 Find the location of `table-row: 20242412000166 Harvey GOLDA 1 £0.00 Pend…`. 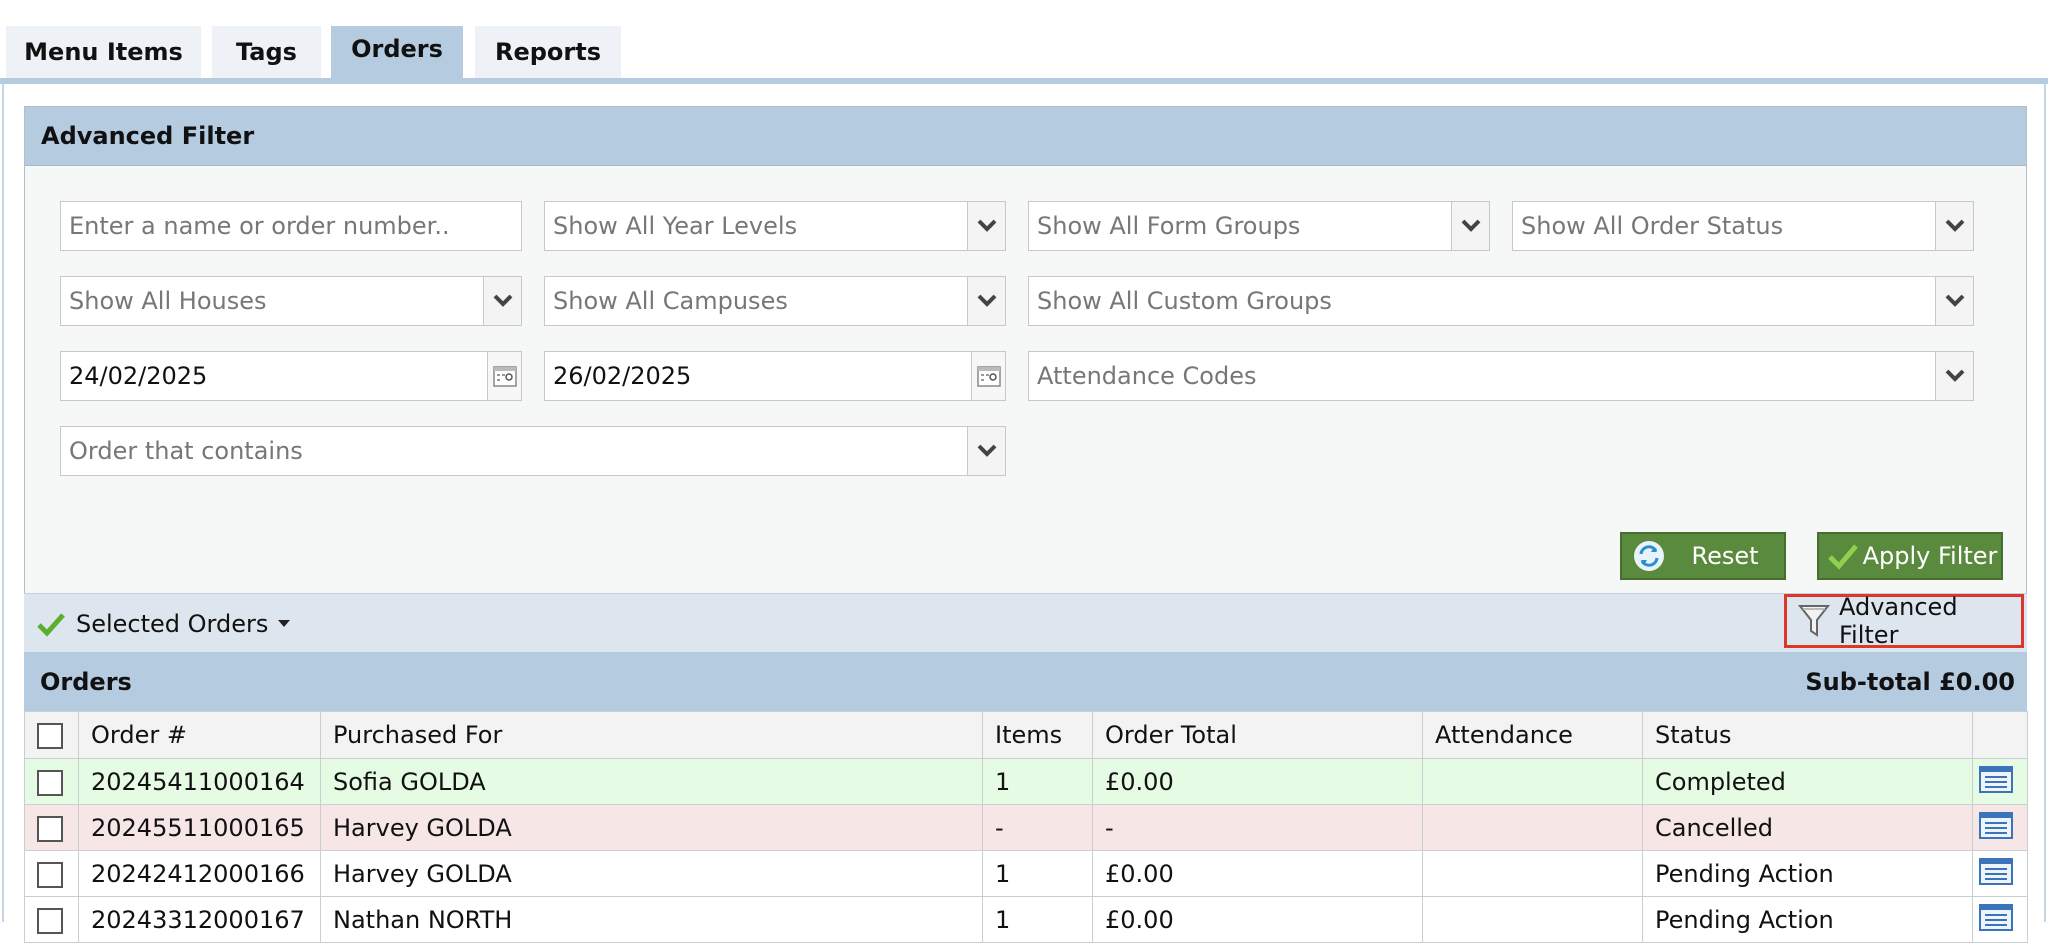

table-row: 20242412000166 Harvey GOLDA 1 £0.00 Pend… is located at coordinates (1026, 873).